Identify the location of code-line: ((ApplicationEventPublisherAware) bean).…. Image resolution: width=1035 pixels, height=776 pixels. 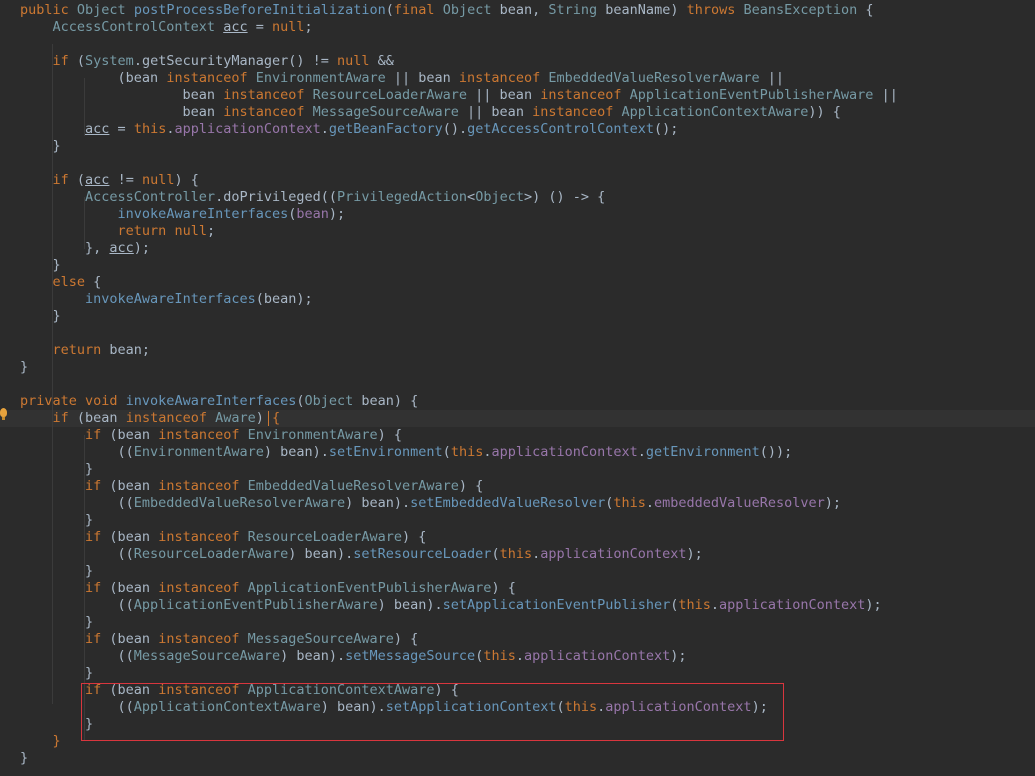
(517, 605).